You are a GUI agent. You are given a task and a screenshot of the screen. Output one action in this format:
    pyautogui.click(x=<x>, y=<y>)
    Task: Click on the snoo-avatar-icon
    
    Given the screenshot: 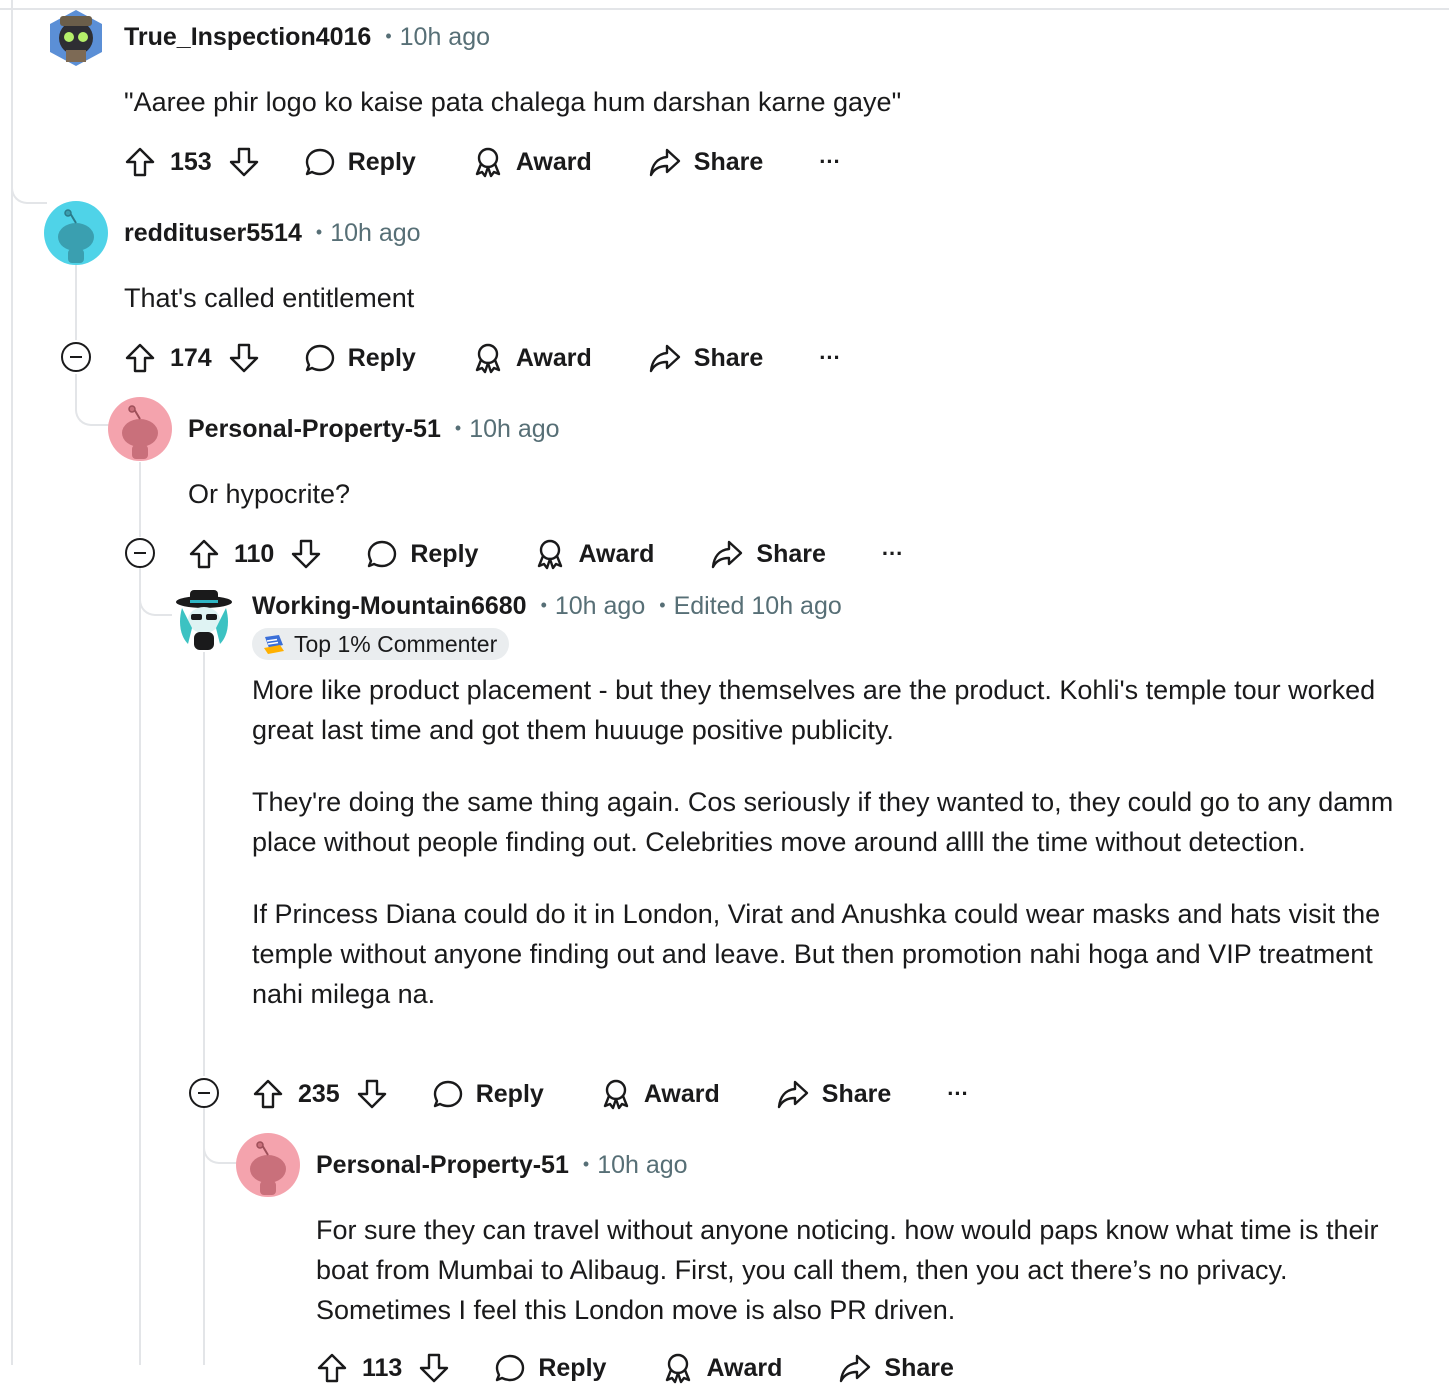 What is the action you would take?
    pyautogui.click(x=204, y=620)
    